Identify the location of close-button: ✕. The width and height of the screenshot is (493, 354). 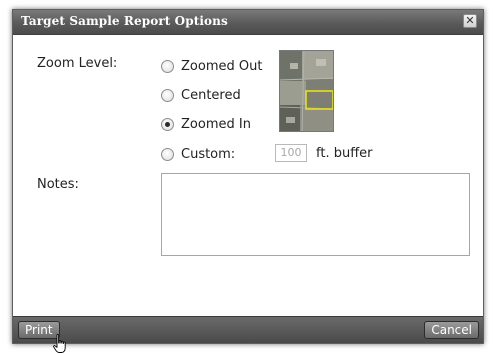
(470, 21).